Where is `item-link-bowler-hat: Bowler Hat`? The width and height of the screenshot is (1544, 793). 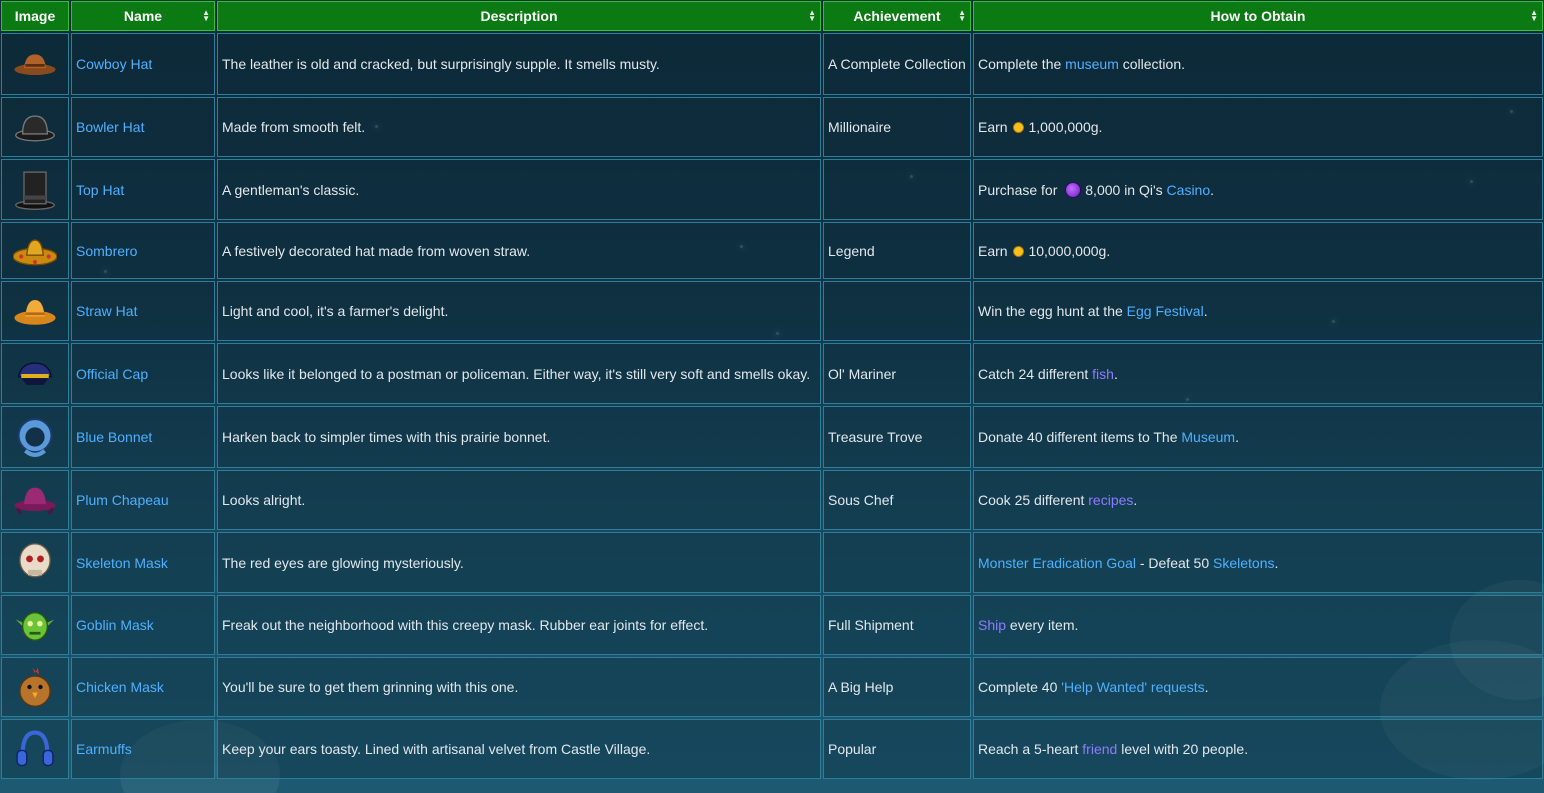 item-link-bowler-hat: Bowler Hat is located at coordinates (110, 127).